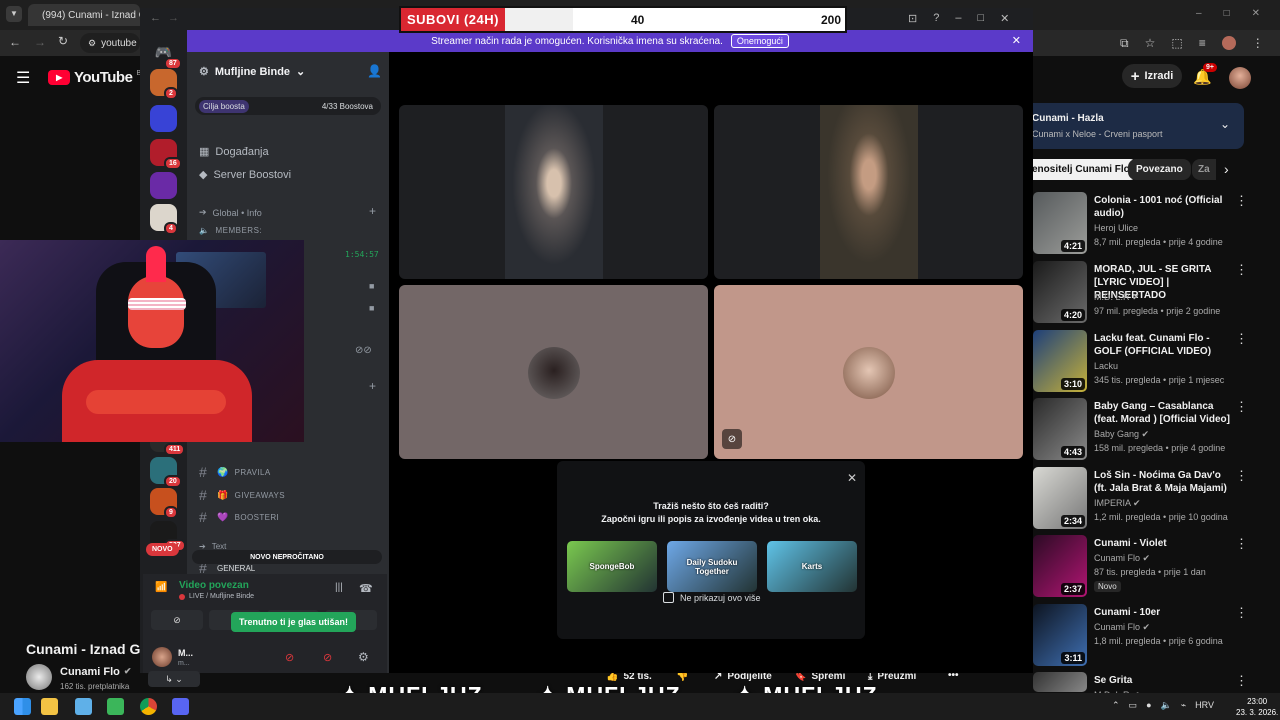 The width and height of the screenshot is (1280, 720). I want to click on close-icon: ✕, so click(1256, 13).